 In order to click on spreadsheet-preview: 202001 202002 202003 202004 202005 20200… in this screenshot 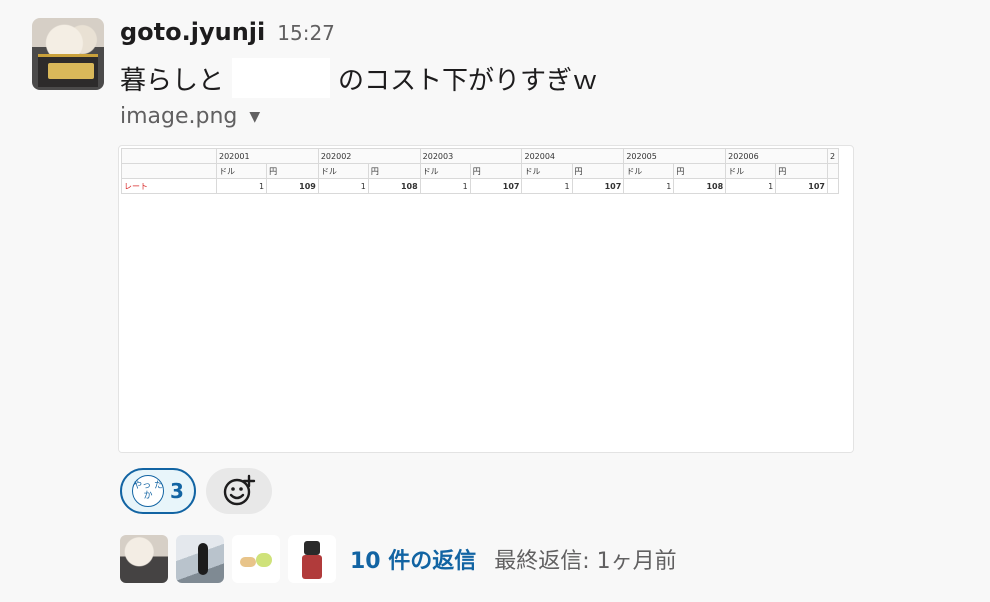, I will do `click(480, 171)`.